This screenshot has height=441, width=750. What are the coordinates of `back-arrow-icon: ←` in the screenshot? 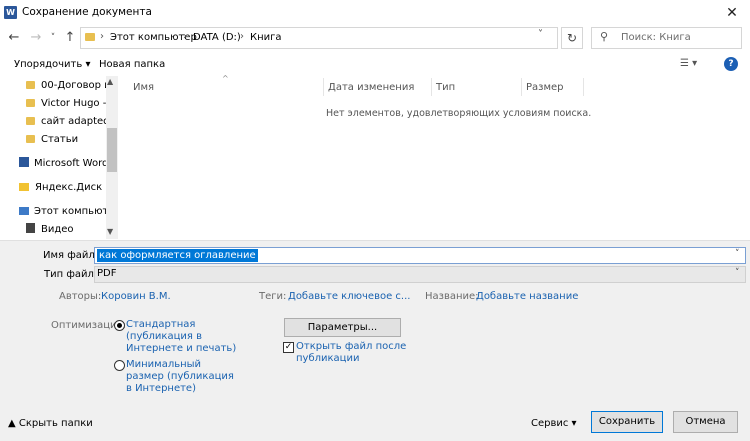 It's located at (14, 38).